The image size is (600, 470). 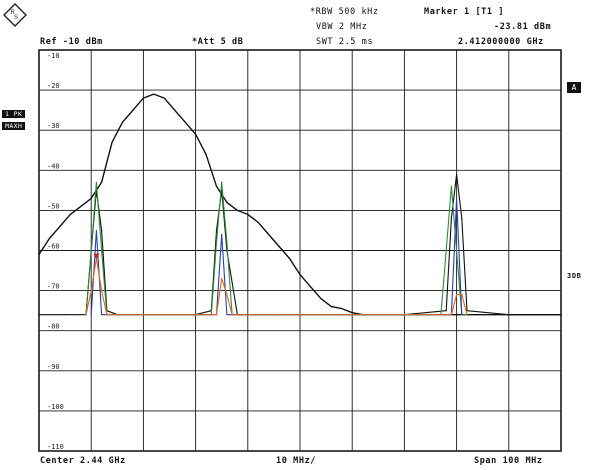 What do you see at coordinates (53, 367) in the screenshot?
I see `y-tick-label: -90` at bounding box center [53, 367].